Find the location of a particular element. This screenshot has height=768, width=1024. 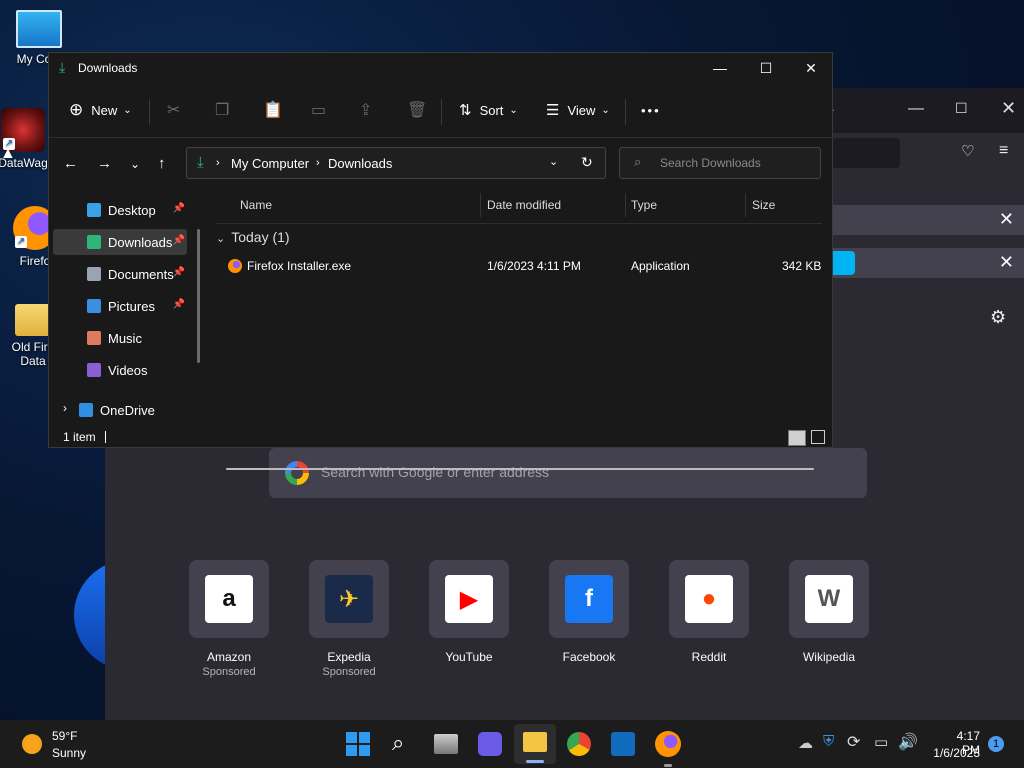

search-placeholder: Search with Google or enter address is located at coordinates (435, 472).